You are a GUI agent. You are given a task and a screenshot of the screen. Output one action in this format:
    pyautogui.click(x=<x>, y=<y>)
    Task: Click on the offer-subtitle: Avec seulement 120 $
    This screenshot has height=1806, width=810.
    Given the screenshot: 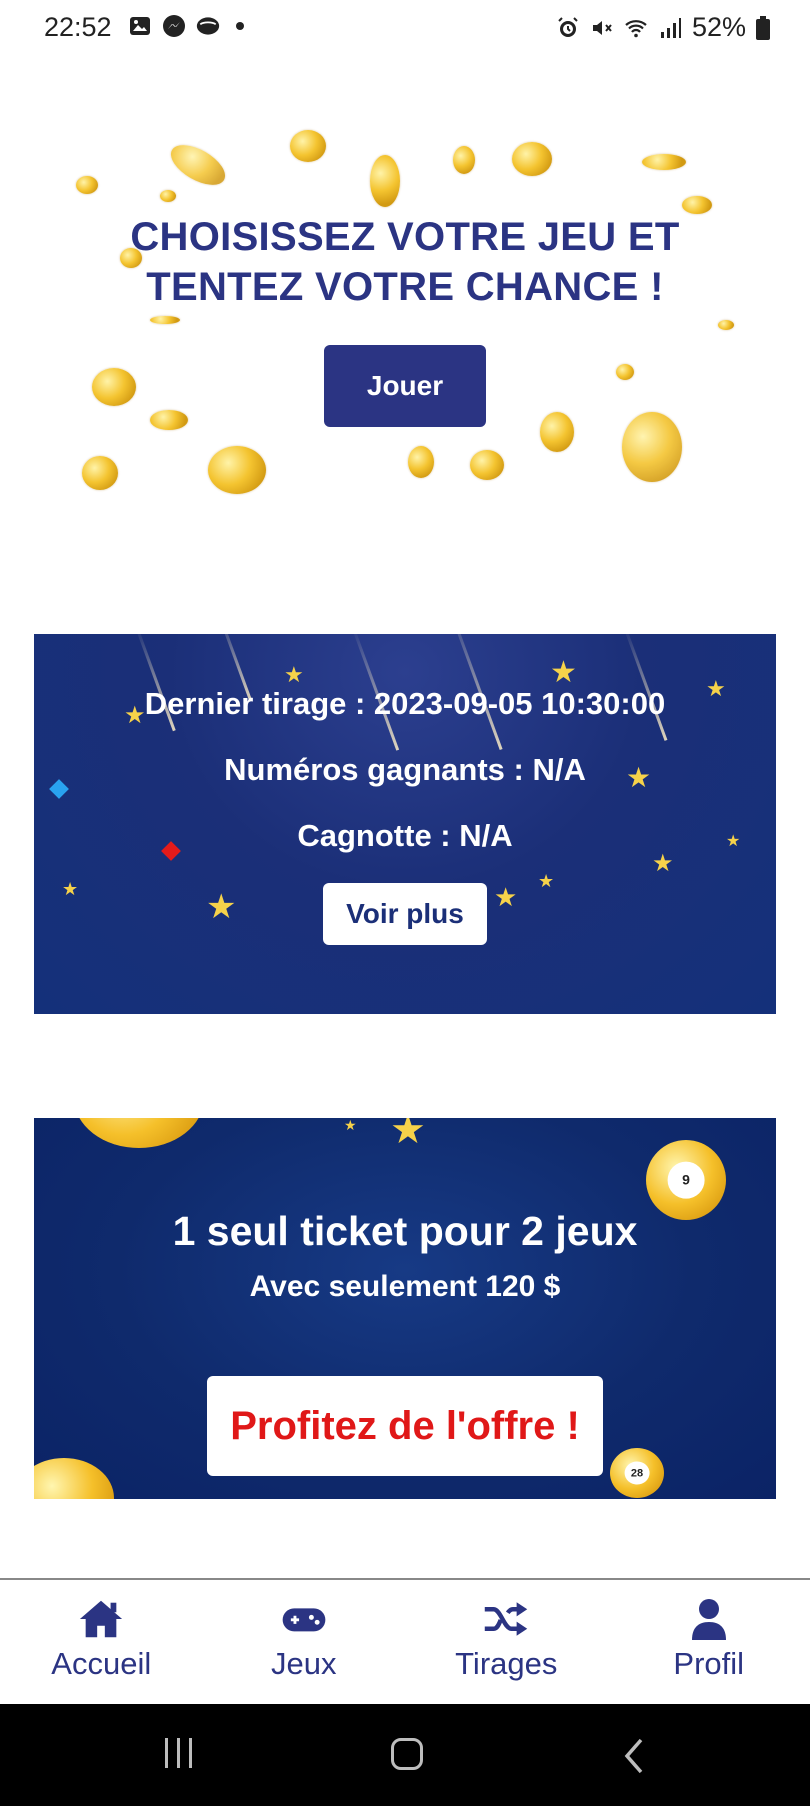 What is the action you would take?
    pyautogui.click(x=405, y=1286)
    